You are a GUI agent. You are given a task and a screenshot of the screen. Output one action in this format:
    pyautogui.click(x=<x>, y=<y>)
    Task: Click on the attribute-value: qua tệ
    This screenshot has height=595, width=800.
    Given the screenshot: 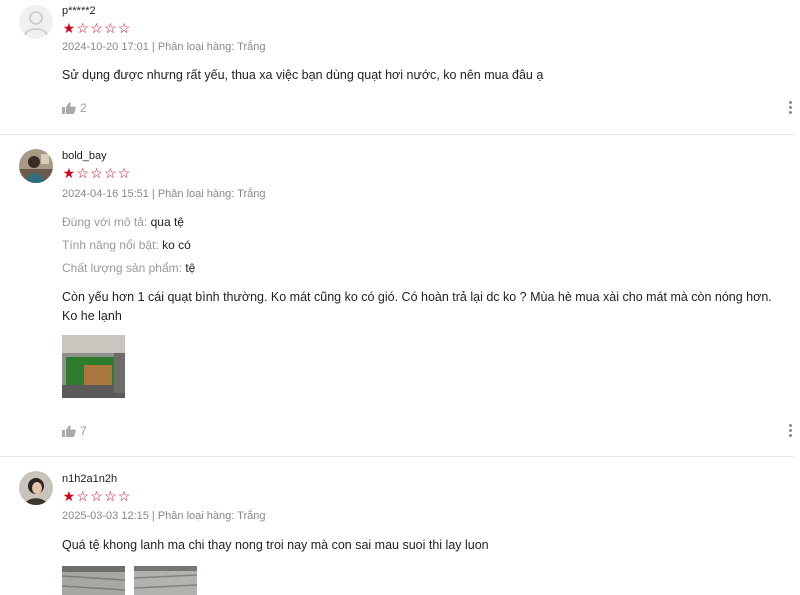 What is the action you would take?
    pyautogui.click(x=167, y=222)
    